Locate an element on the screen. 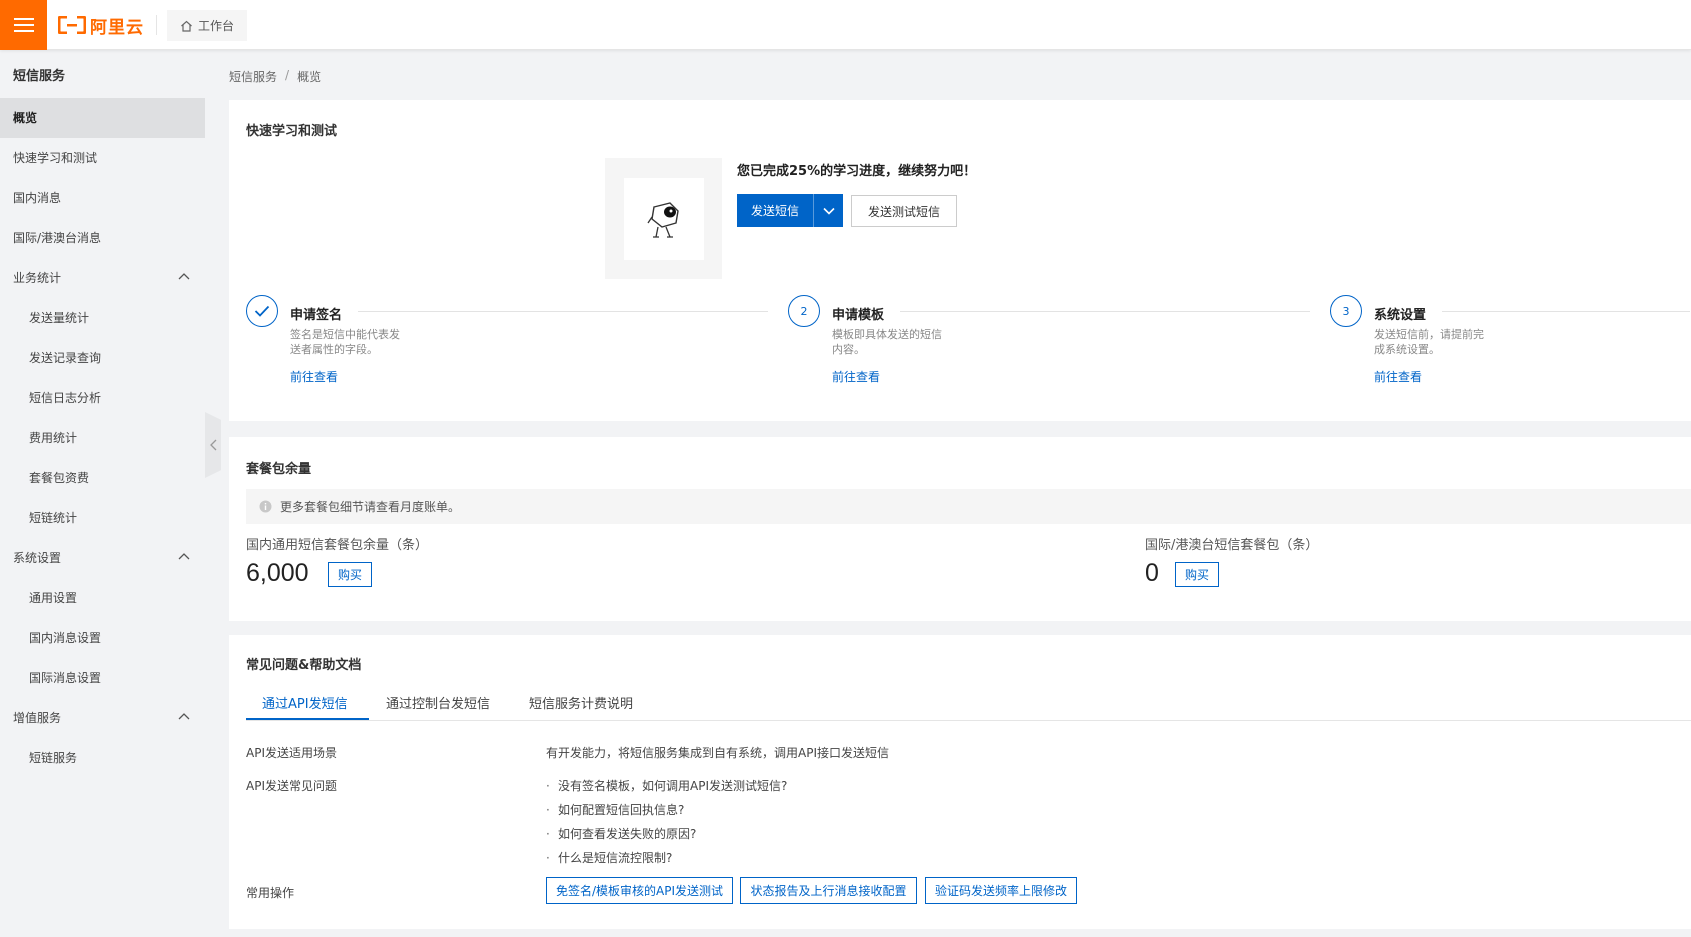  send-test-sms-button: 发送测试短信 is located at coordinates (904, 211).